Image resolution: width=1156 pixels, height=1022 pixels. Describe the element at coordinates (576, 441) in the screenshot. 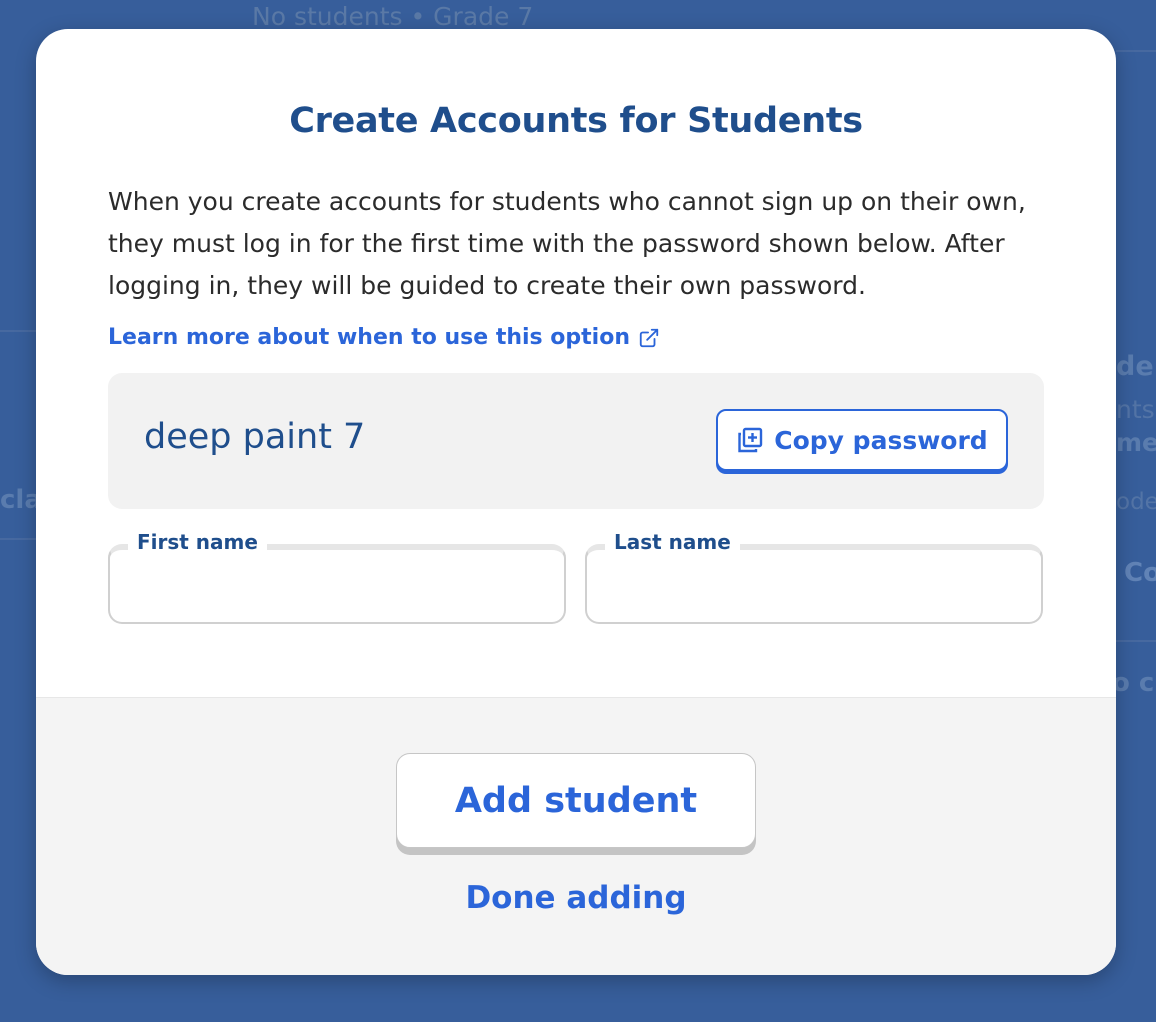

I see `password-panel: deep paint 7 Copy password` at that location.